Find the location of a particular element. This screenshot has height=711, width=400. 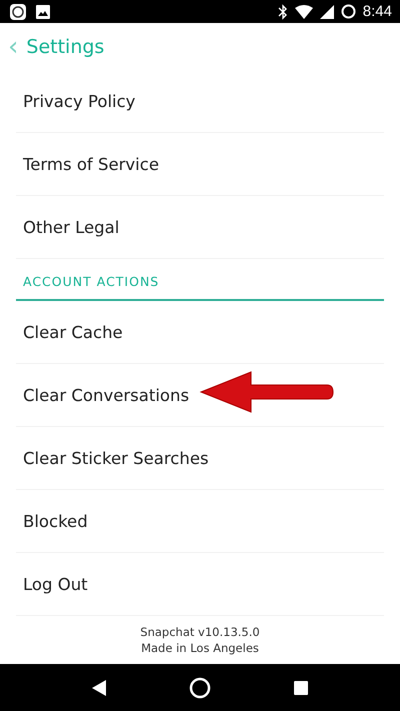

settings-item: Privacy Policy is located at coordinates (76, 101).